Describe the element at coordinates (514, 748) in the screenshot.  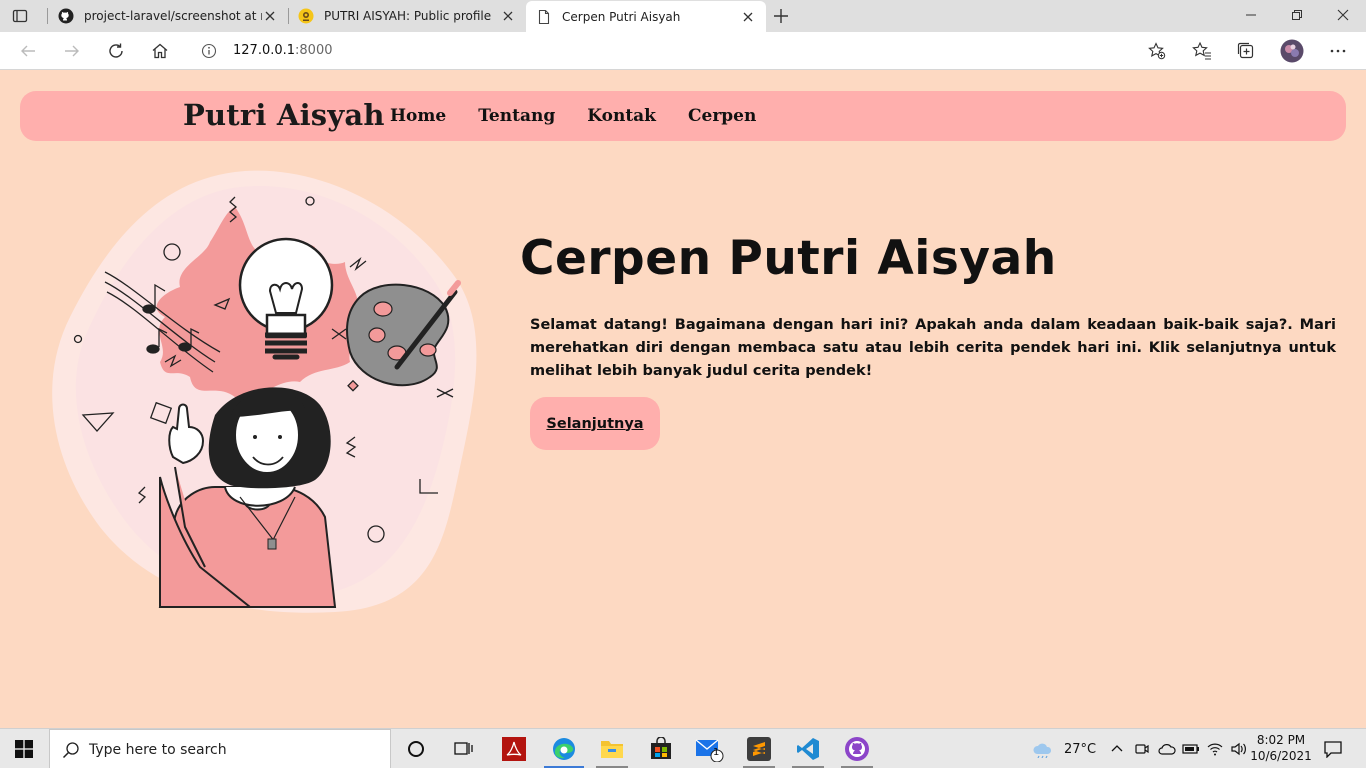
I see `pdf-reader-icon` at that location.